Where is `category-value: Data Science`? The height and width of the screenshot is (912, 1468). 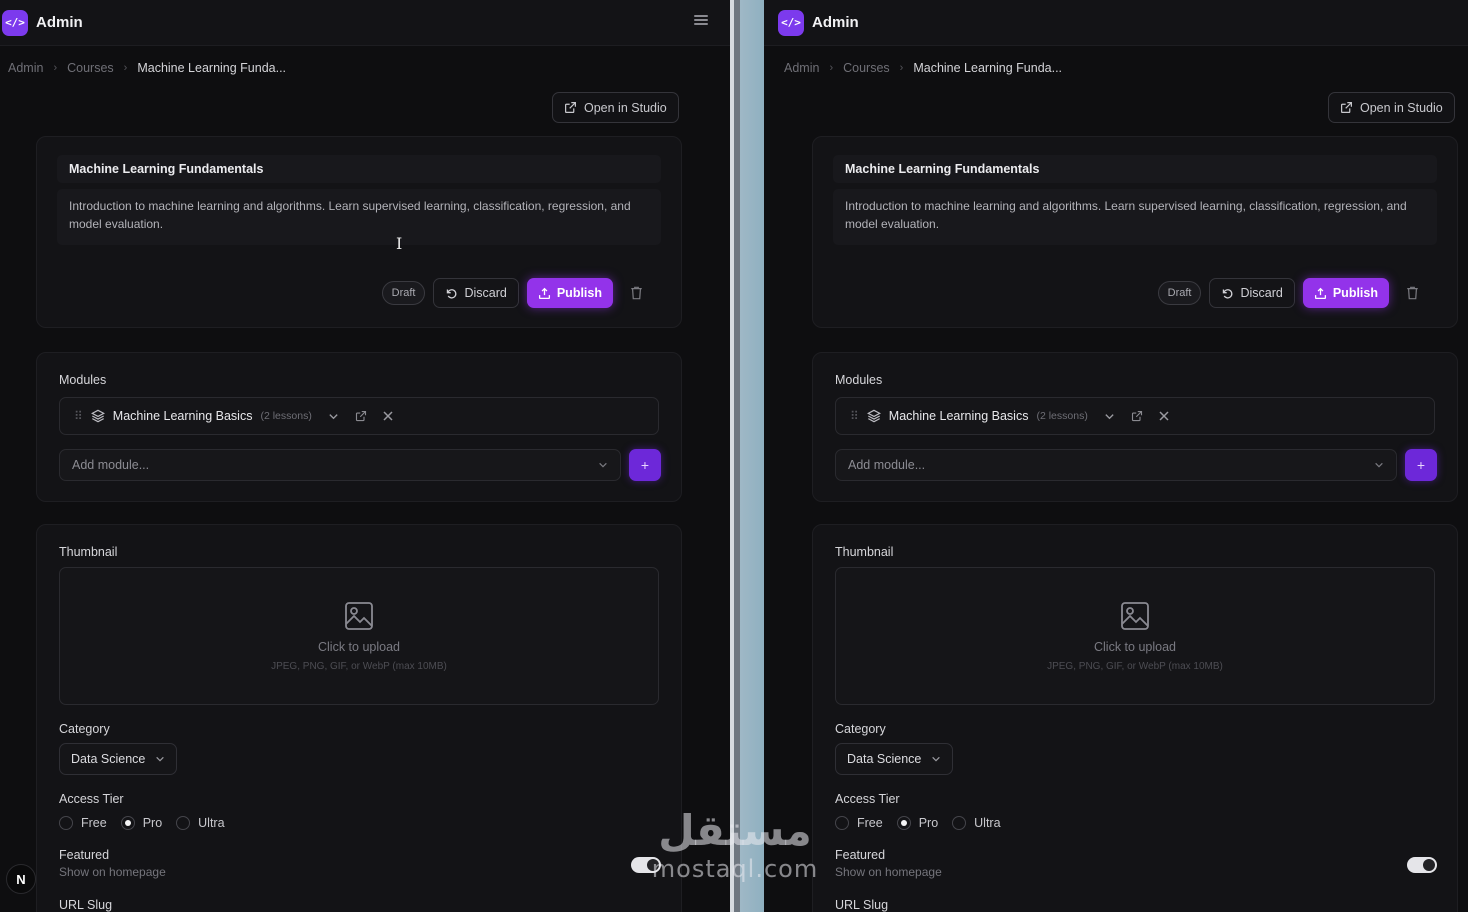 category-value: Data Science is located at coordinates (108, 759).